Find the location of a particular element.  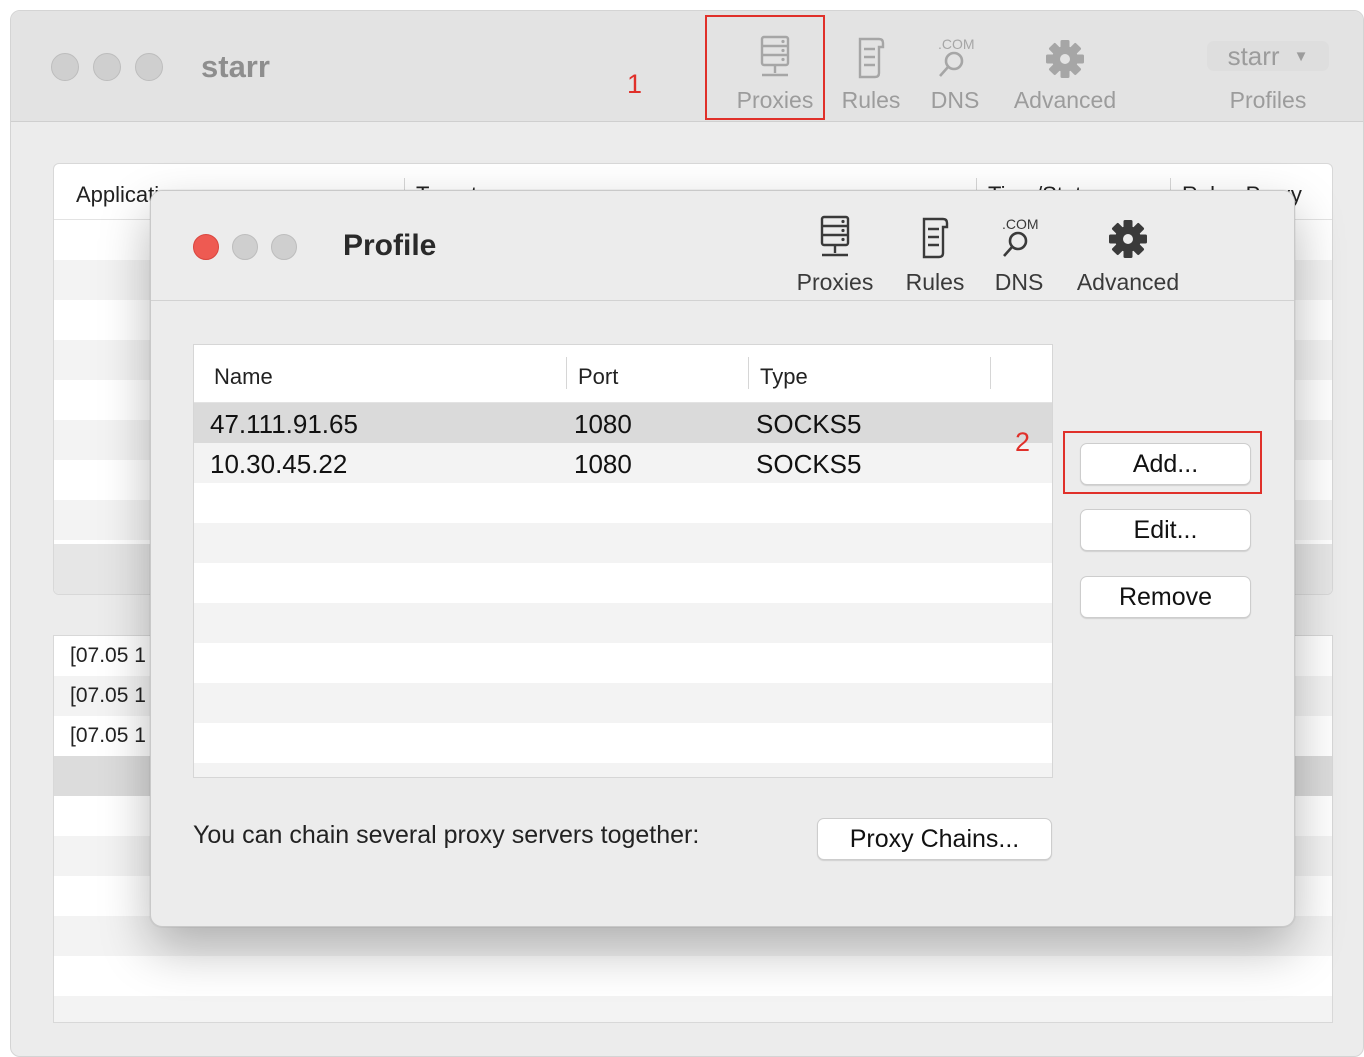

dialog-close-button is located at coordinates (206, 247).